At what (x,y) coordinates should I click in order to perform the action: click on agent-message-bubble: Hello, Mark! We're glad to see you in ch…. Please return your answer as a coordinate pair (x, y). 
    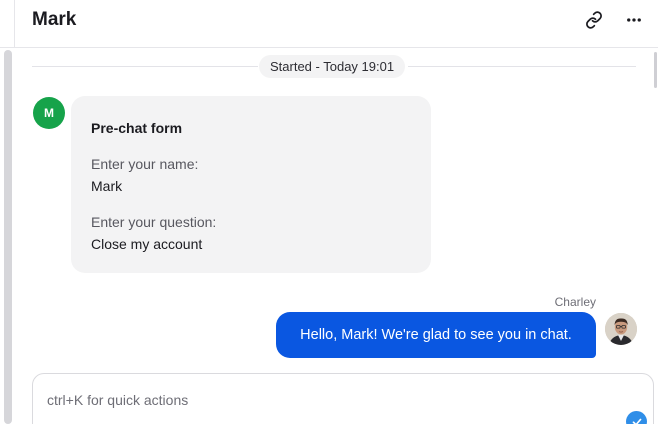
    Looking at the image, I should click on (436, 335).